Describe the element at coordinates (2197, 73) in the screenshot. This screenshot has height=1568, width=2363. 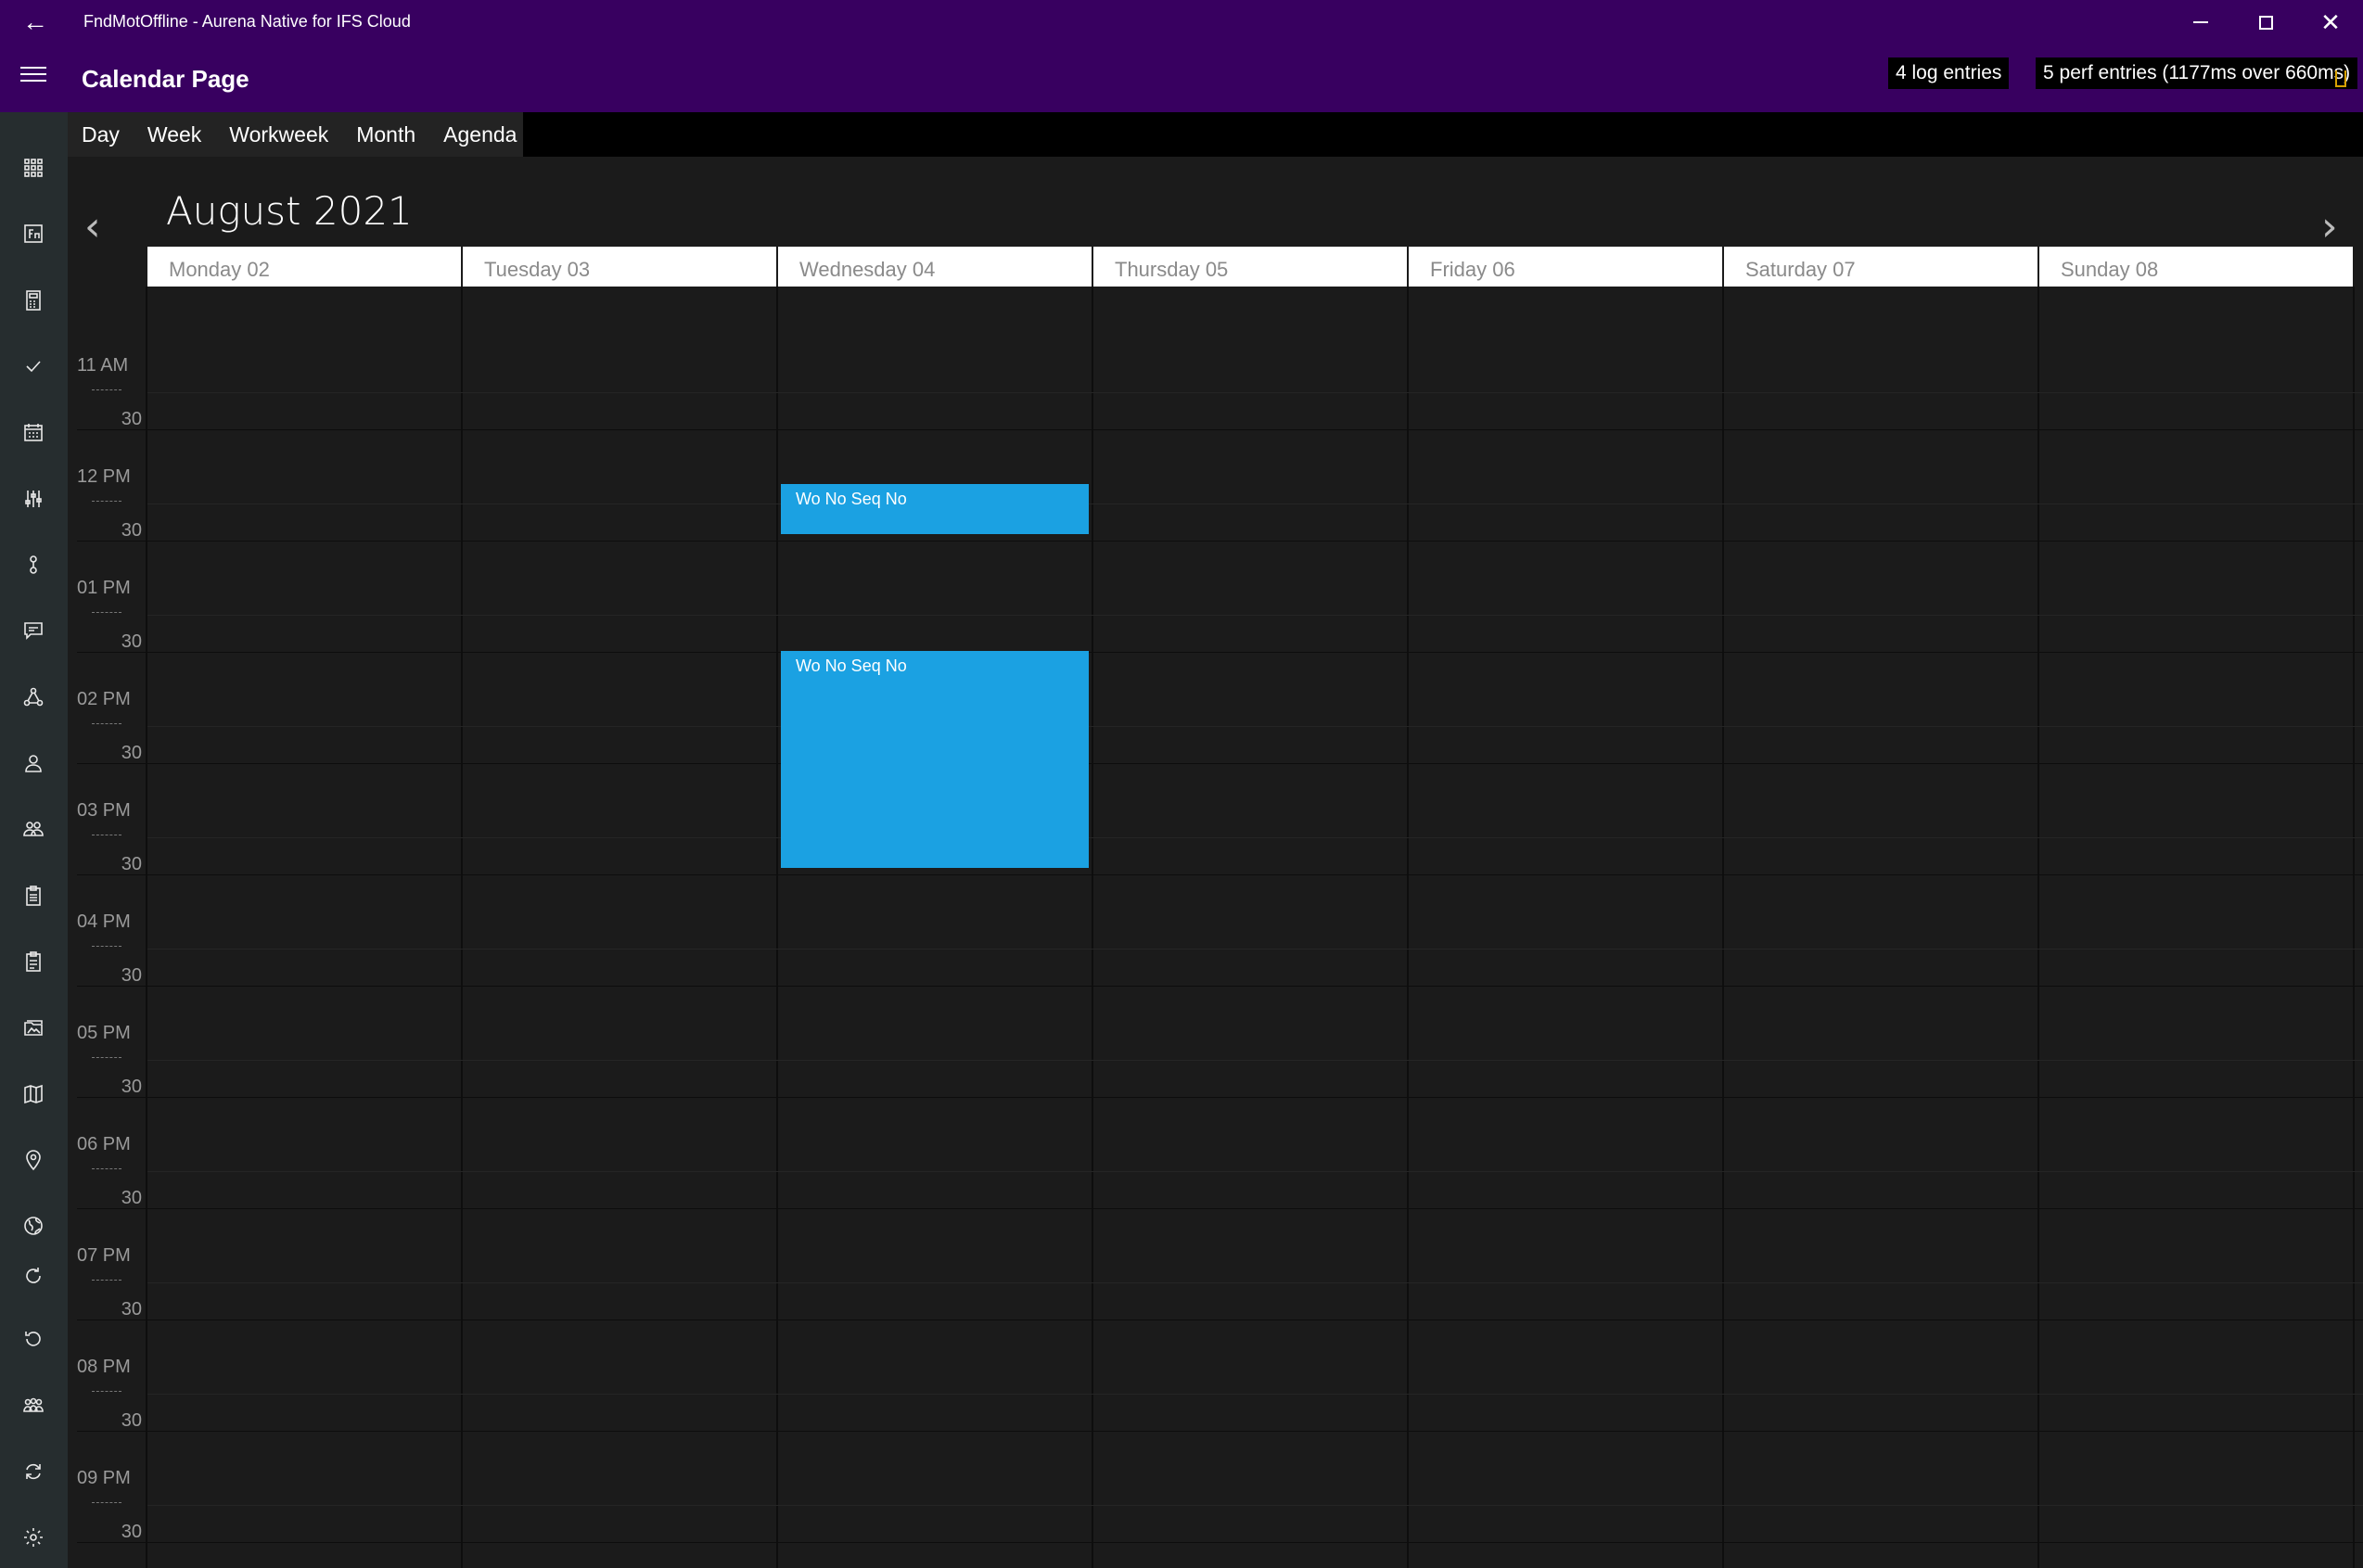
I see `perf-entries-badge: 5 perf entries (1177ms over 660ms)` at that location.